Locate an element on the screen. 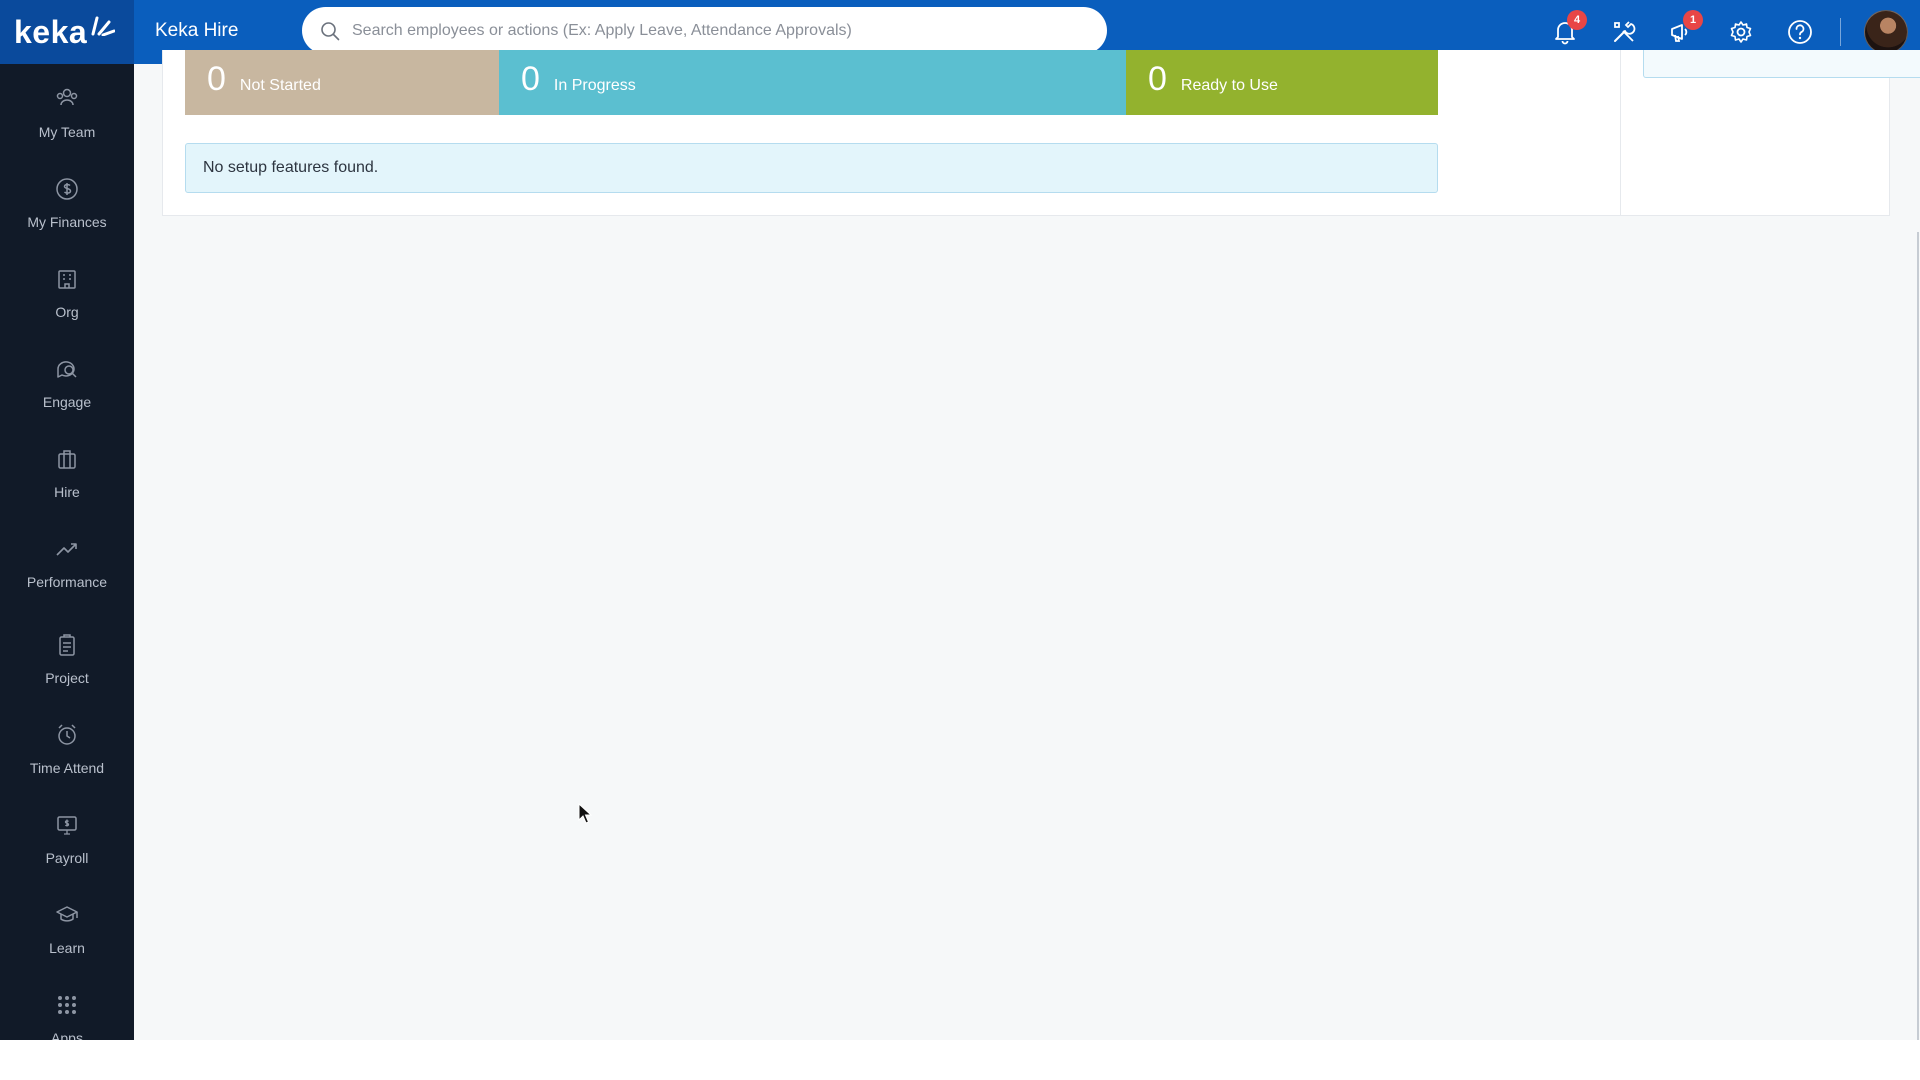 The image size is (1920, 1080). status-ready-to-use: 0 Ready to Use is located at coordinates (1282, 82).